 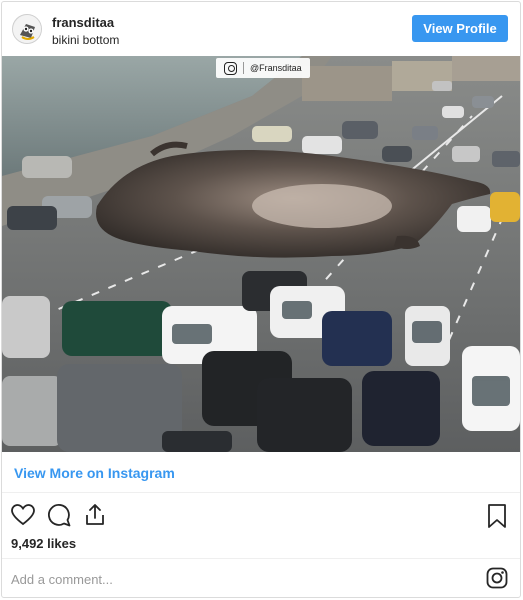 What do you see at coordinates (497, 516) in the screenshot?
I see `bookmark-icon` at bounding box center [497, 516].